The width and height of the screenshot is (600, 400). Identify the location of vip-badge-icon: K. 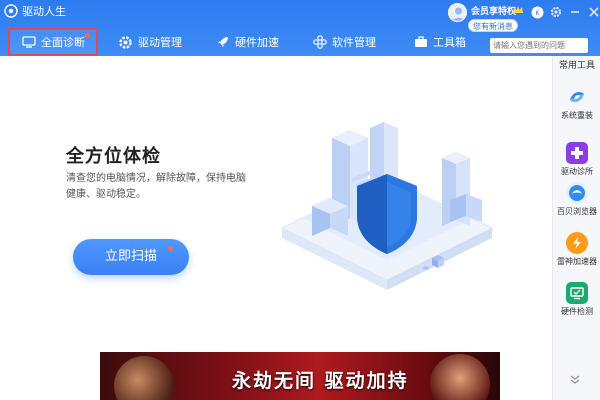
(537, 12).